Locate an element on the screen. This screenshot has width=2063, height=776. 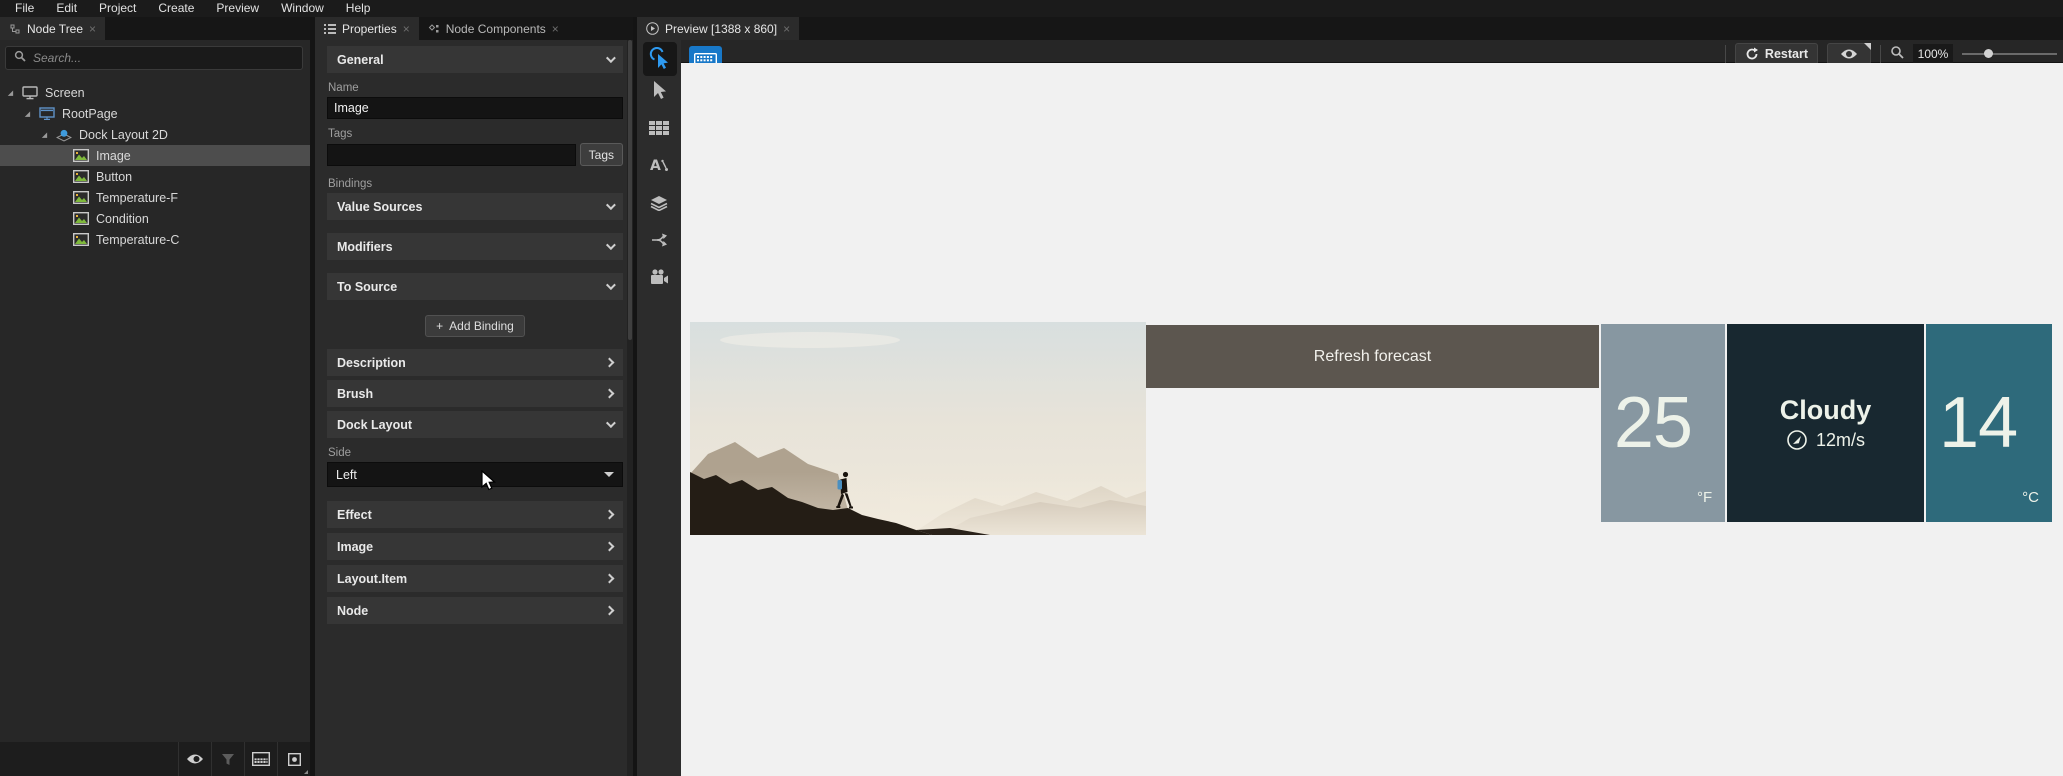
tags-field is located at coordinates (451, 154).